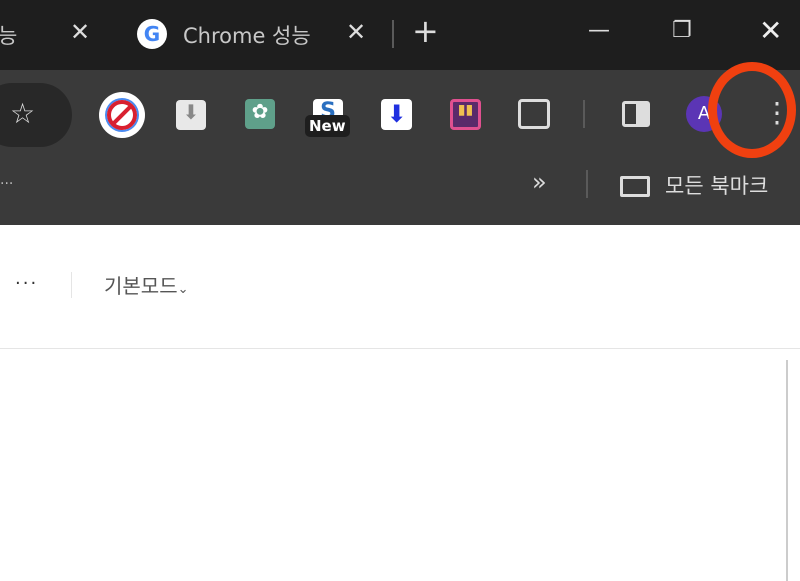 The image size is (800, 581). I want to click on tab-label: 능, so click(8, 35).